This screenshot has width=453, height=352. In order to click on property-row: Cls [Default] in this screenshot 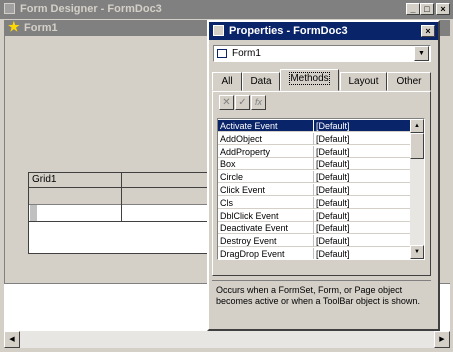, I will do `click(315, 202)`.